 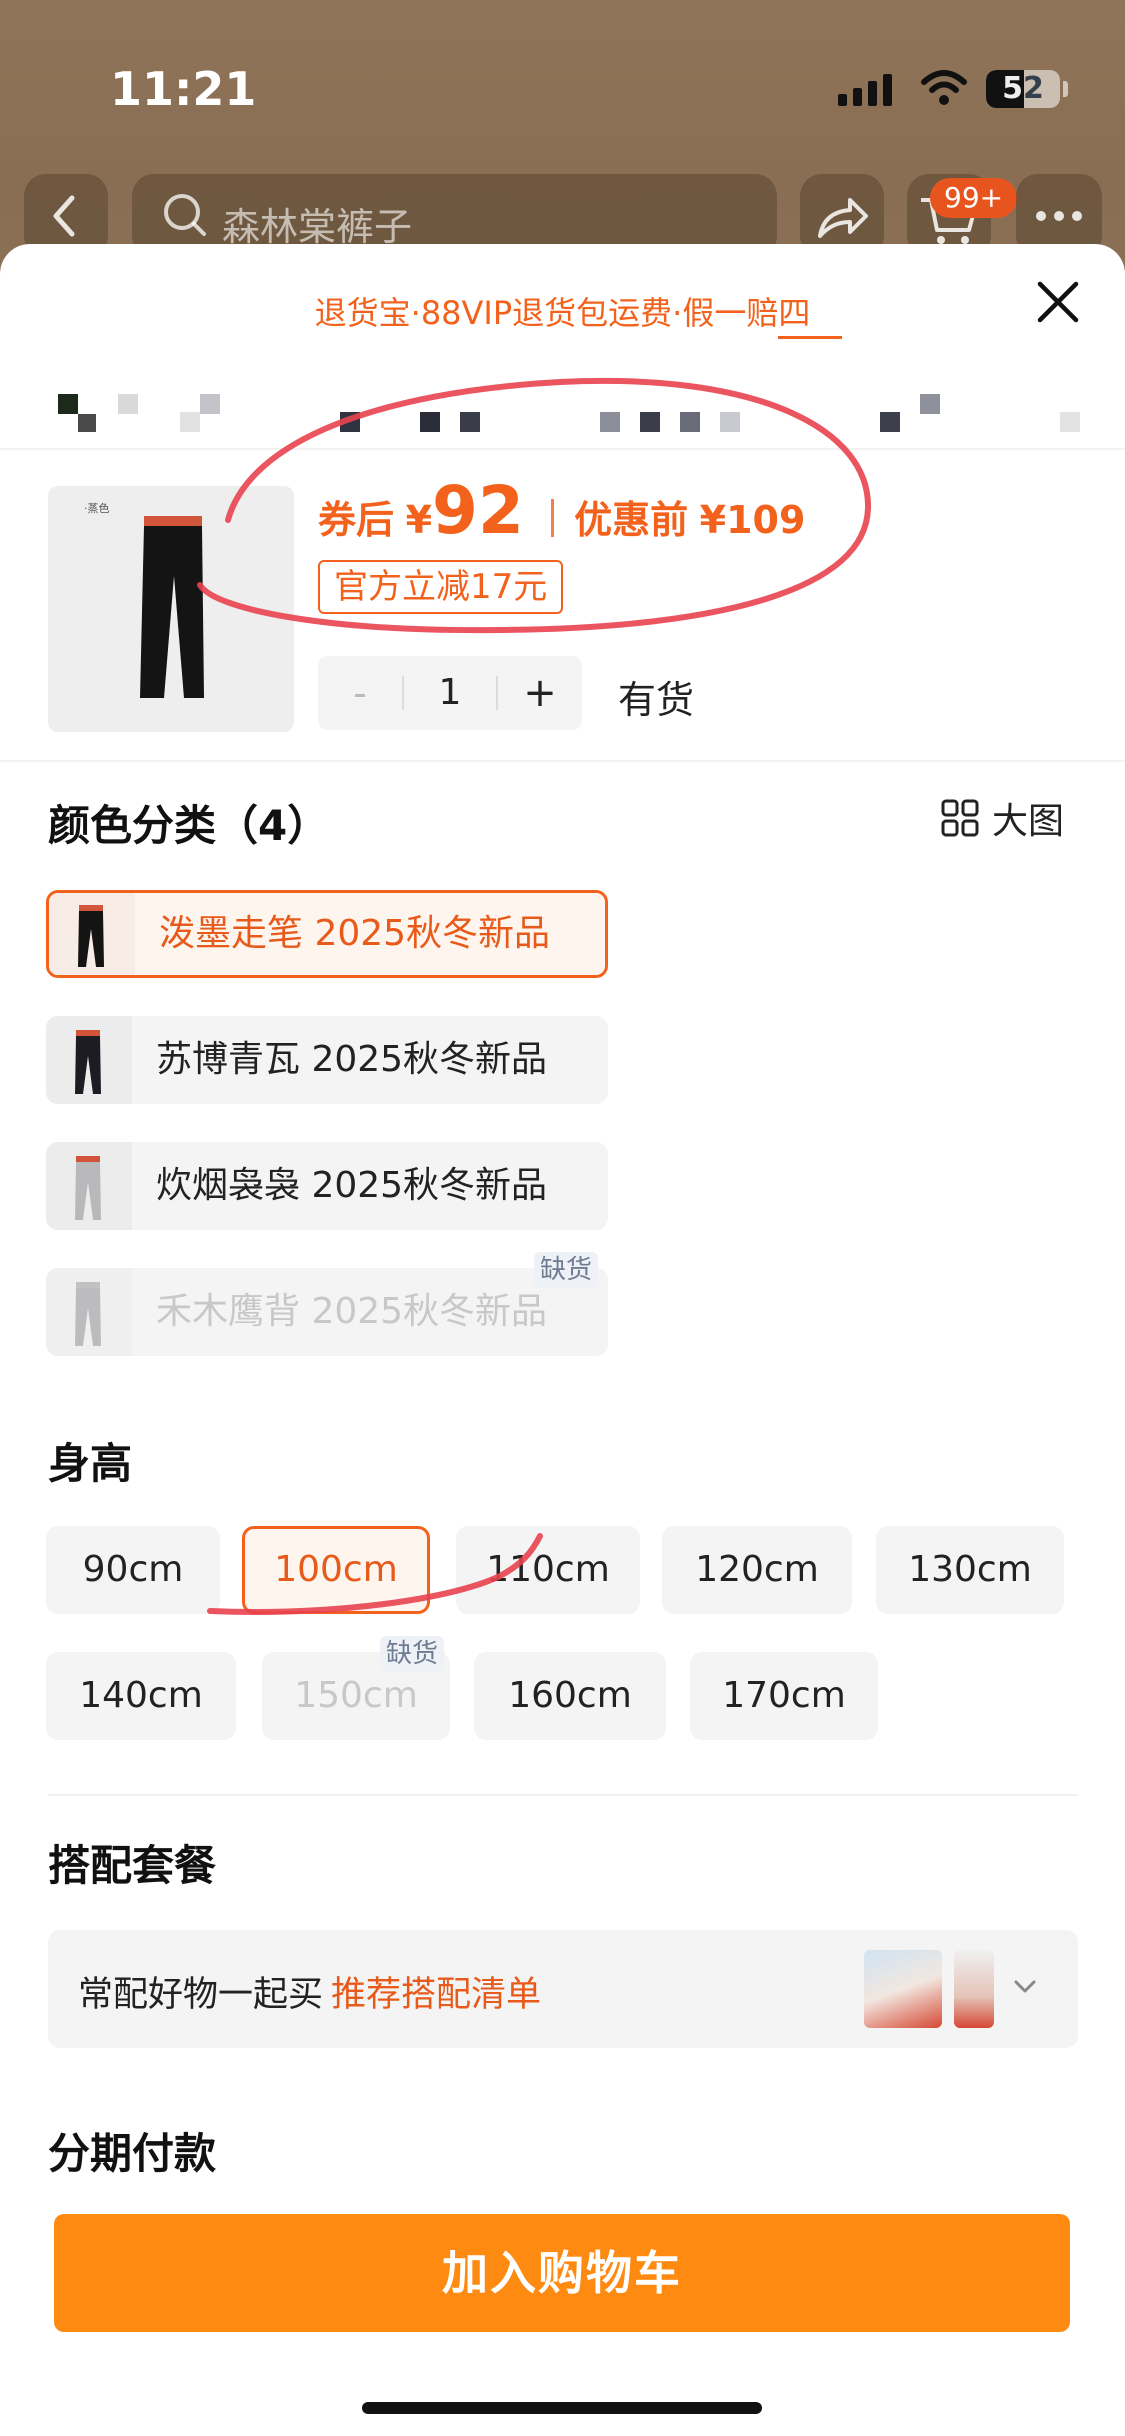 What do you see at coordinates (355, 933) in the screenshot?
I see `color-option-label: 泼墨走笔 2025秋冬新品` at bounding box center [355, 933].